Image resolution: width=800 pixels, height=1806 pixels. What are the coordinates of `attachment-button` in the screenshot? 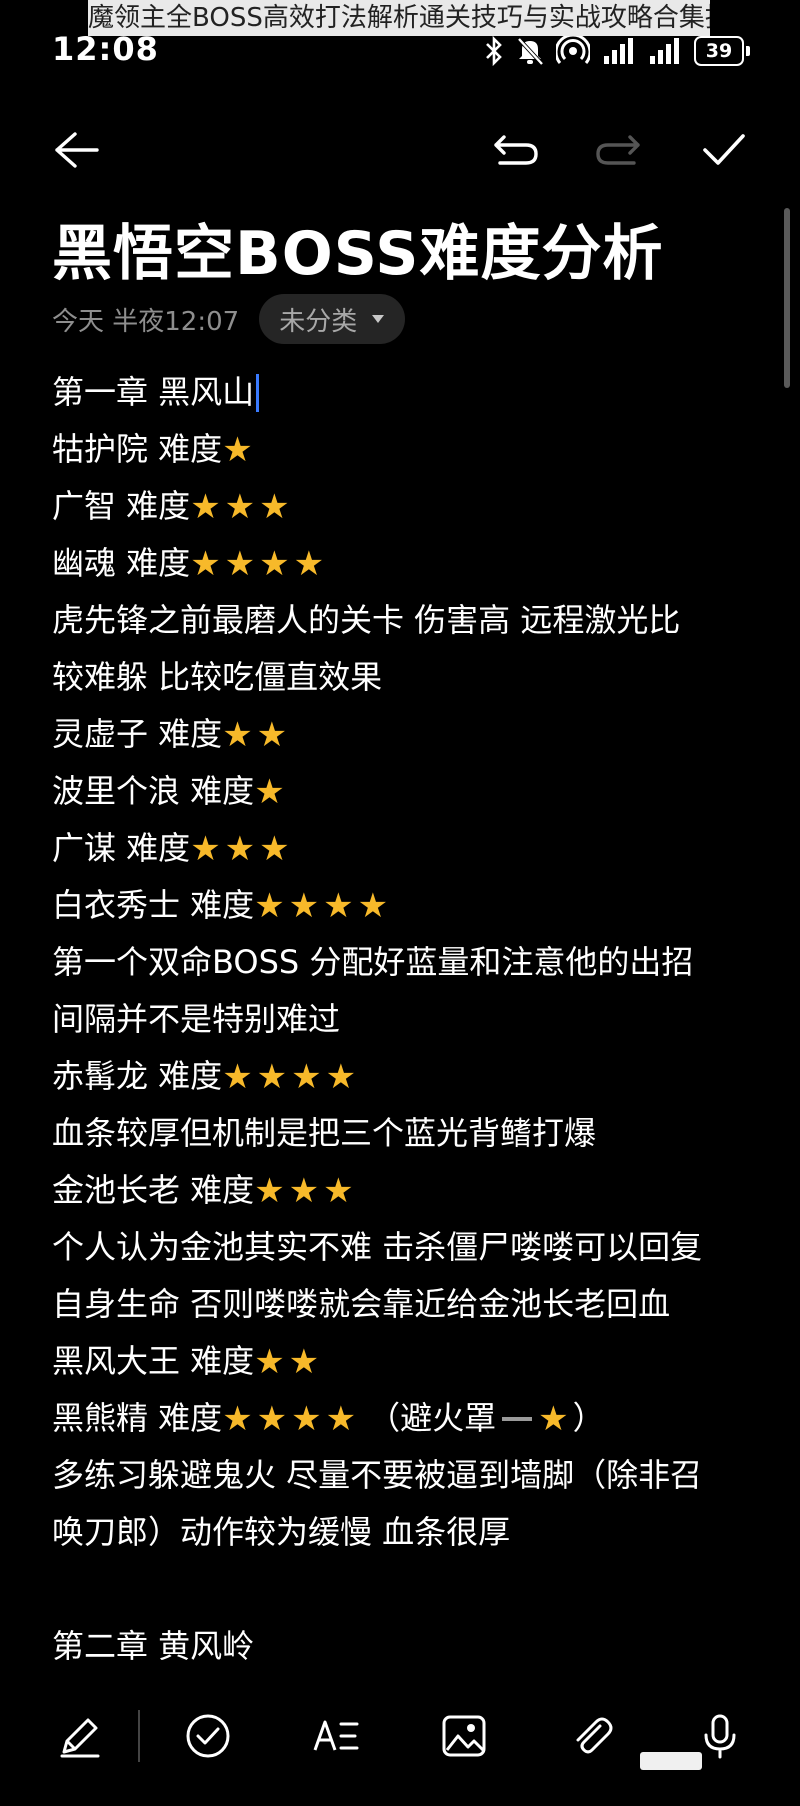 It's located at (592, 1736).